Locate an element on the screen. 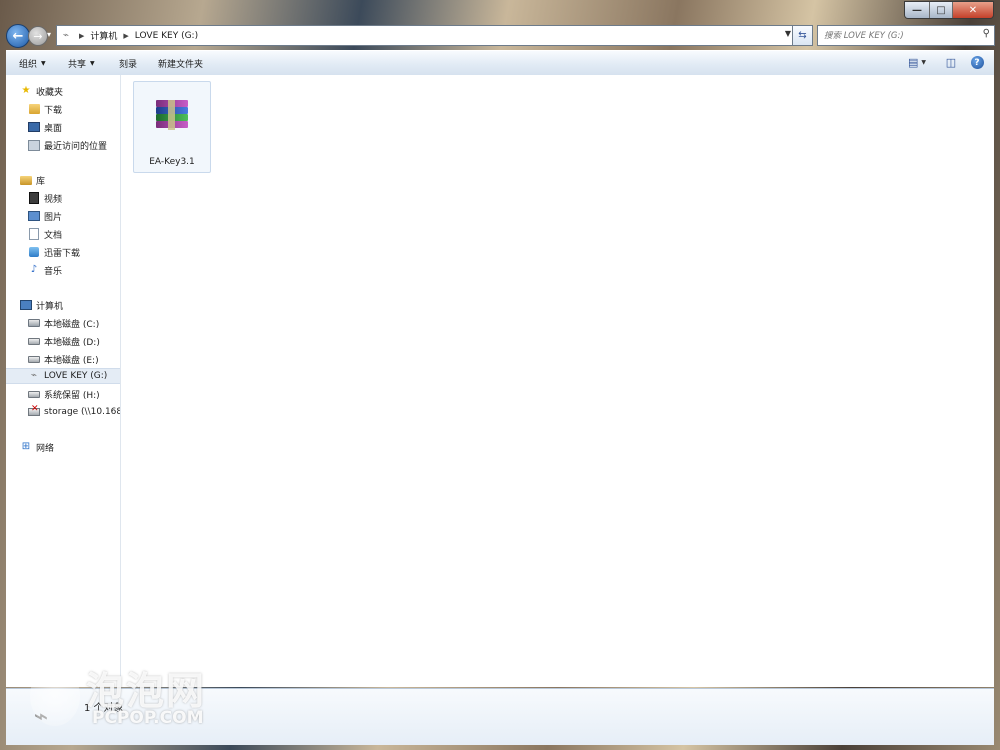  disconnected-network-drive-icon is located at coordinates (34, 411).